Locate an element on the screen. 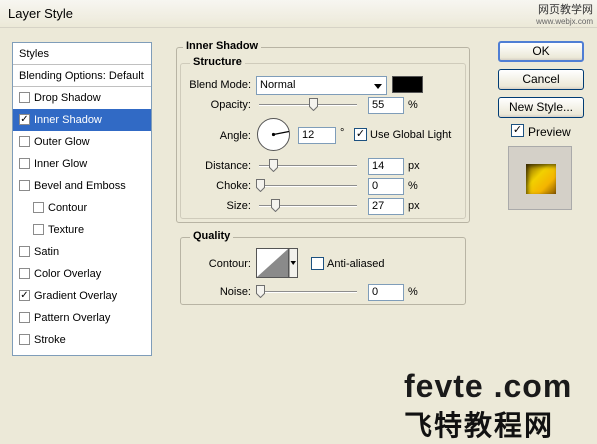  opacity-label: Opacity: is located at coordinates (230, 105).